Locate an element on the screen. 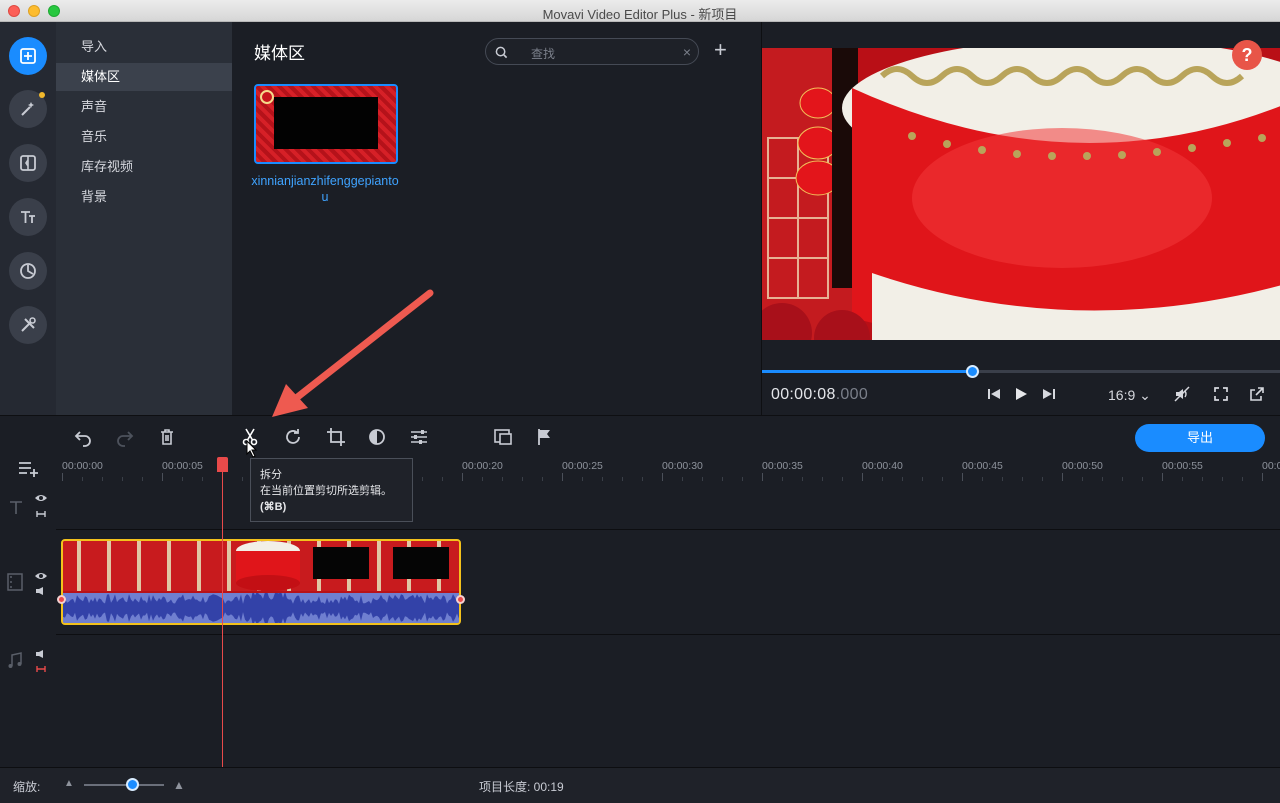  redo-icon is located at coordinates (125, 439).